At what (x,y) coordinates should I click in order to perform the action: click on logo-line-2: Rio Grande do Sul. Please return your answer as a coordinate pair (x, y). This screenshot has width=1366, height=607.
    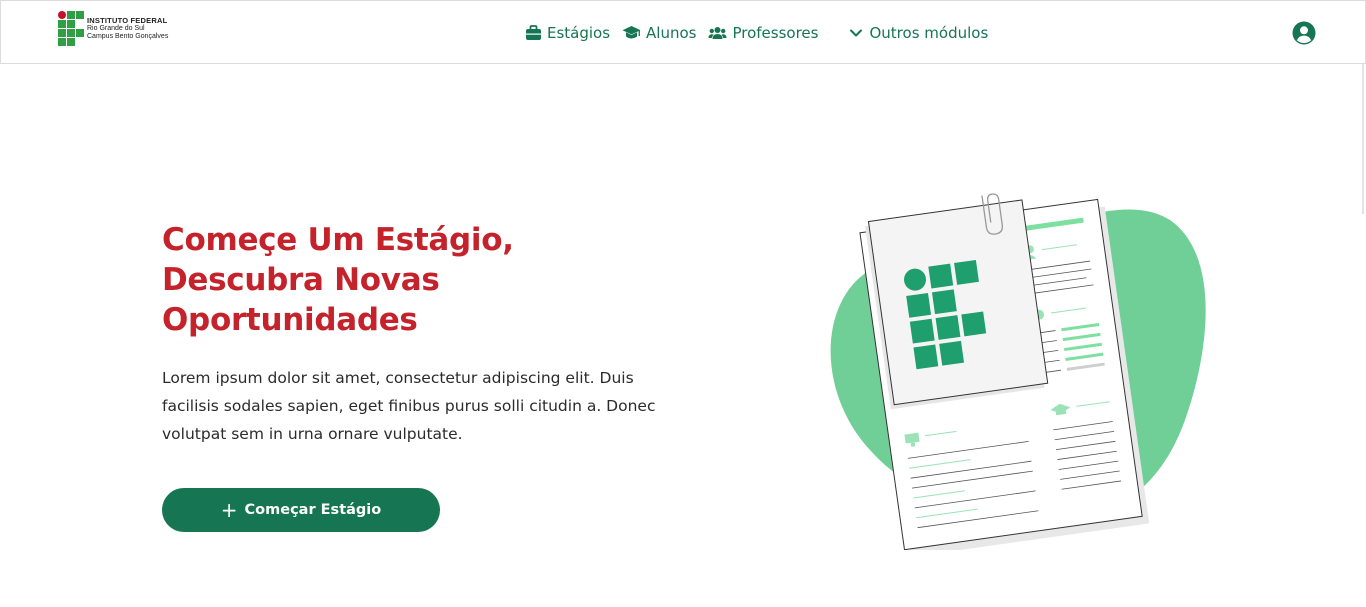
    Looking at the image, I should click on (116, 28).